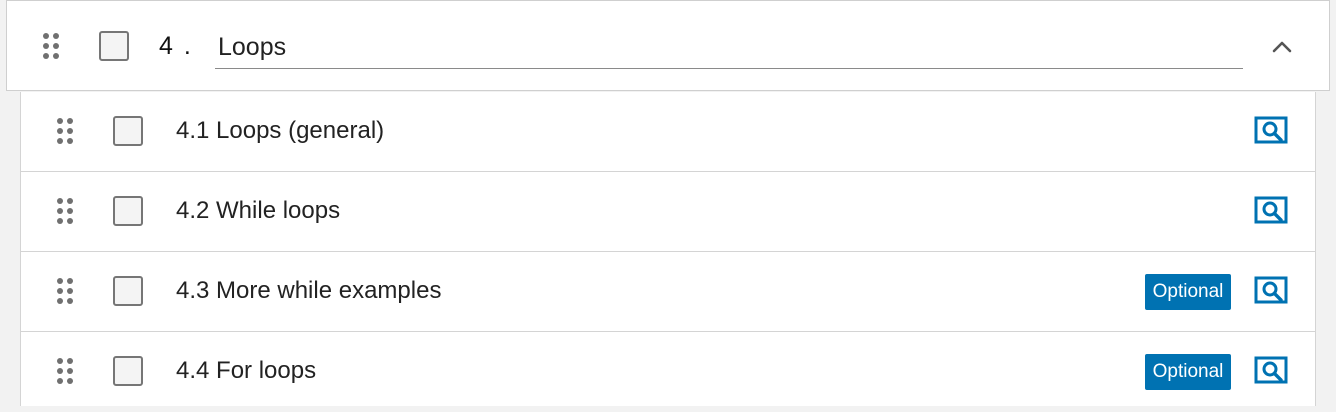 The width and height of the screenshot is (1336, 412). I want to click on section-checkbox, so click(114, 46).